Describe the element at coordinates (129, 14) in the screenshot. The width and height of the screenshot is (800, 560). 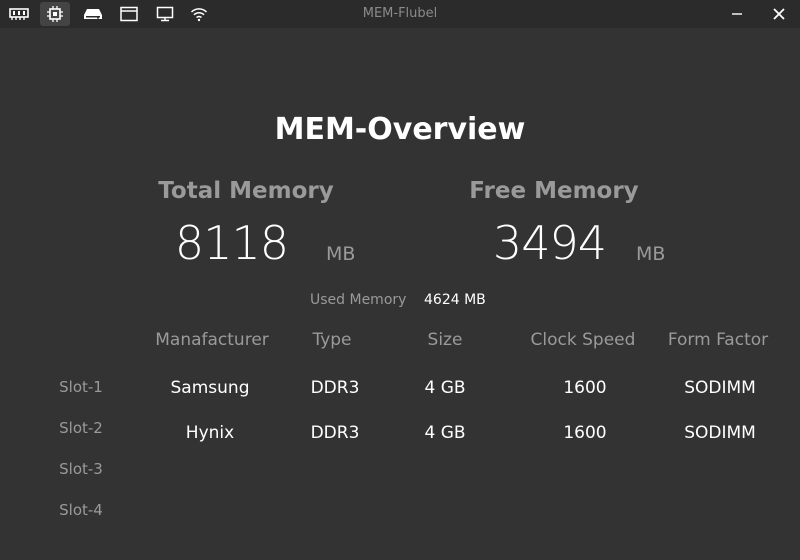
I see `window-icon` at that location.